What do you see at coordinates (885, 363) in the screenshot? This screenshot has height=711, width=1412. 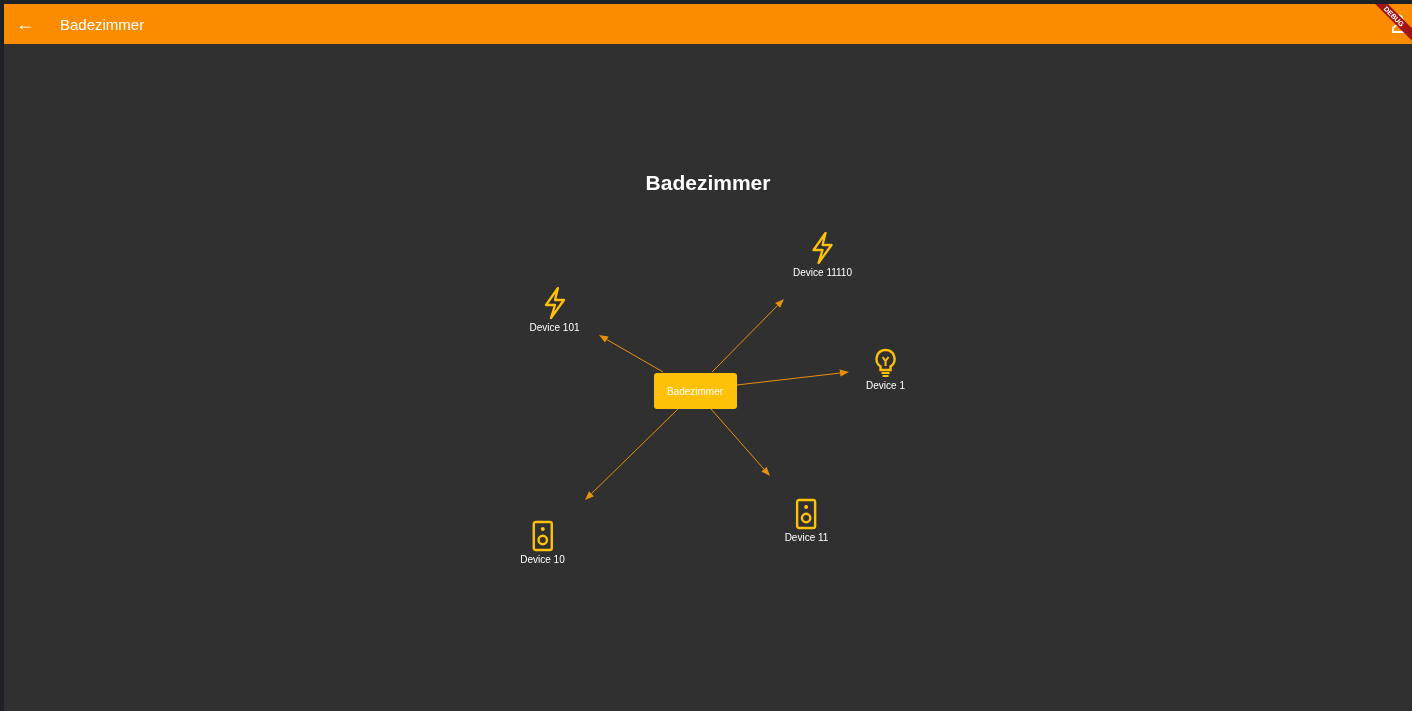 I see `lightbulb-icon` at bounding box center [885, 363].